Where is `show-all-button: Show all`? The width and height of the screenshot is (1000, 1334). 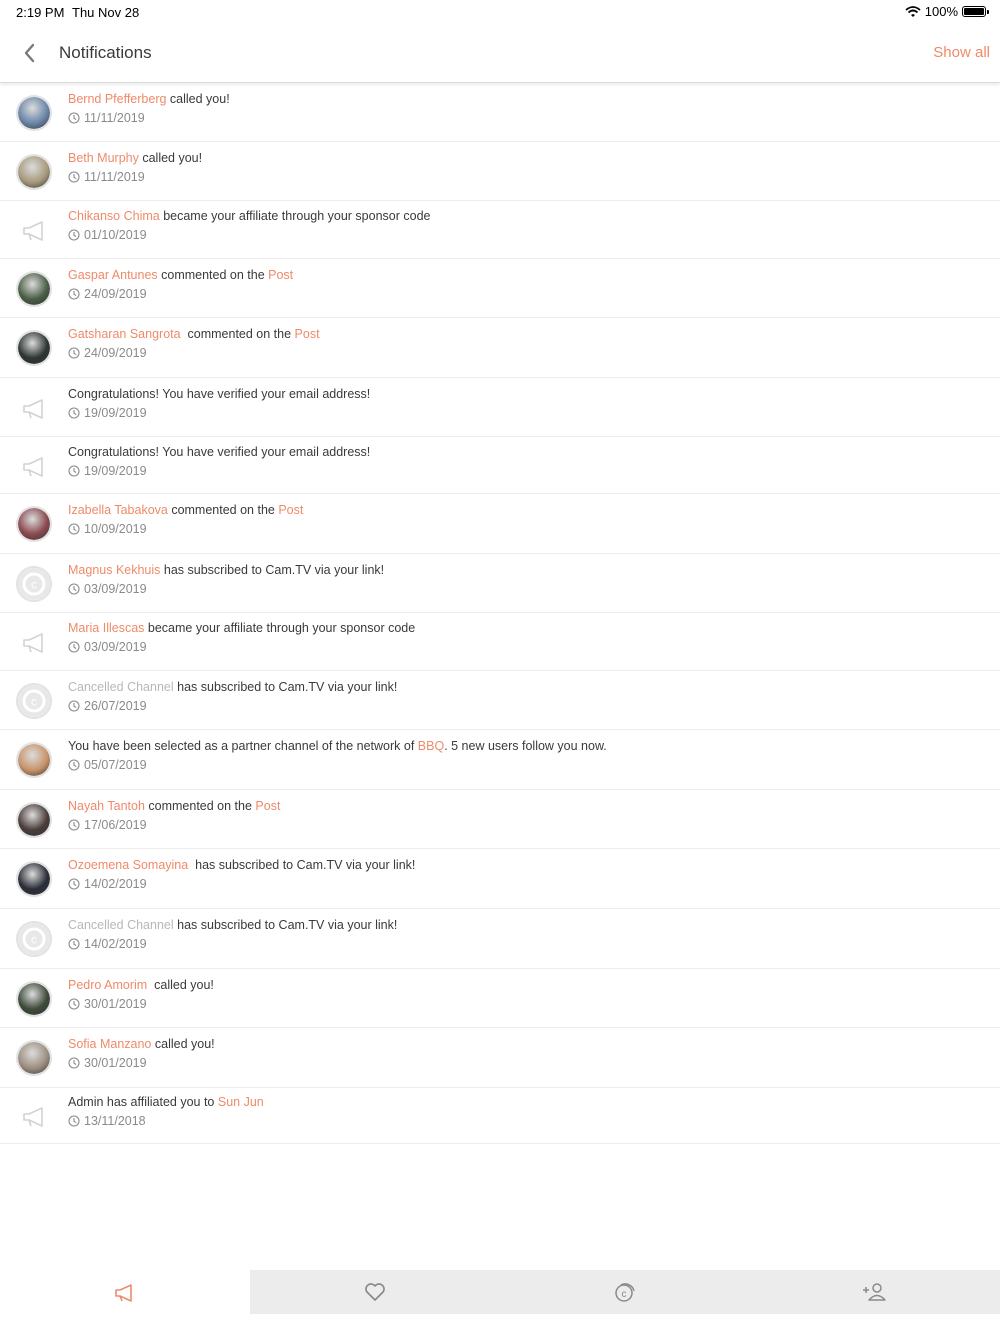
show-all-button: Show all is located at coordinates (961, 52).